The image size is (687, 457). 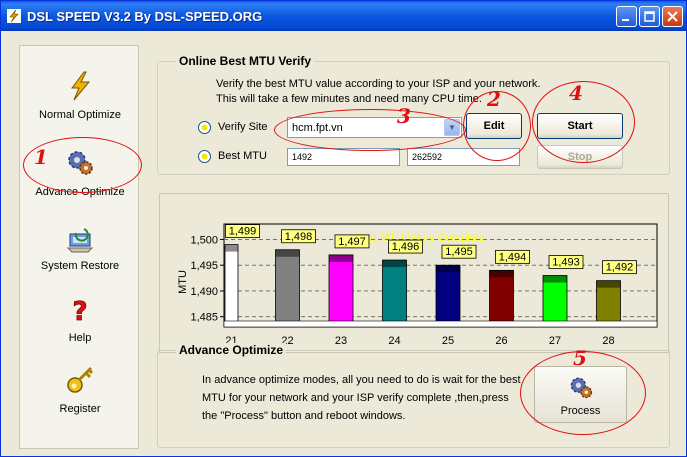 I want to click on x-tick-label: 26, so click(x=501, y=341).